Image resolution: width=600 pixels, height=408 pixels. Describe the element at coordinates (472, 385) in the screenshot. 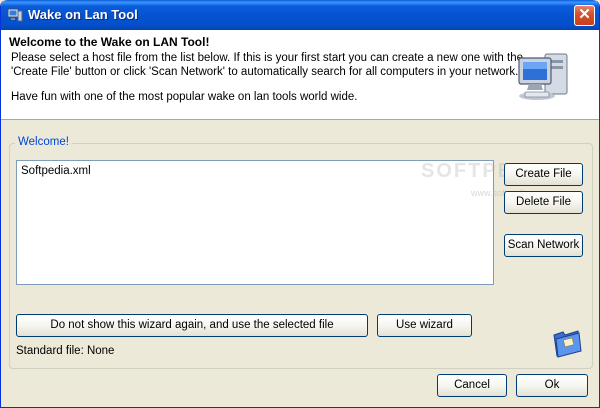

I see `cancel-button: Cancel` at that location.